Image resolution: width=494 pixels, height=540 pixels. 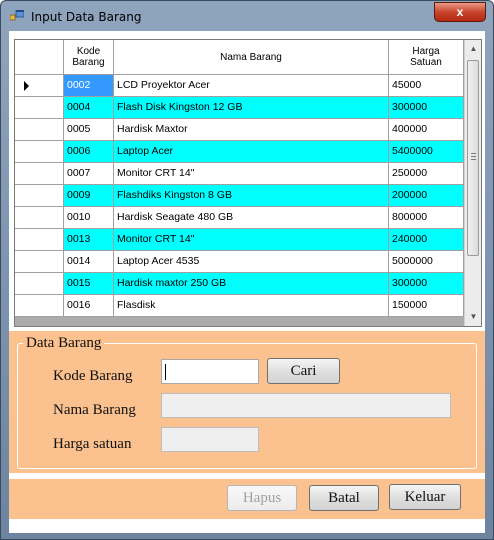 I want to click on table-row: 0009 Flashdiks Kingston 8 GB 200000, so click(x=239, y=196).